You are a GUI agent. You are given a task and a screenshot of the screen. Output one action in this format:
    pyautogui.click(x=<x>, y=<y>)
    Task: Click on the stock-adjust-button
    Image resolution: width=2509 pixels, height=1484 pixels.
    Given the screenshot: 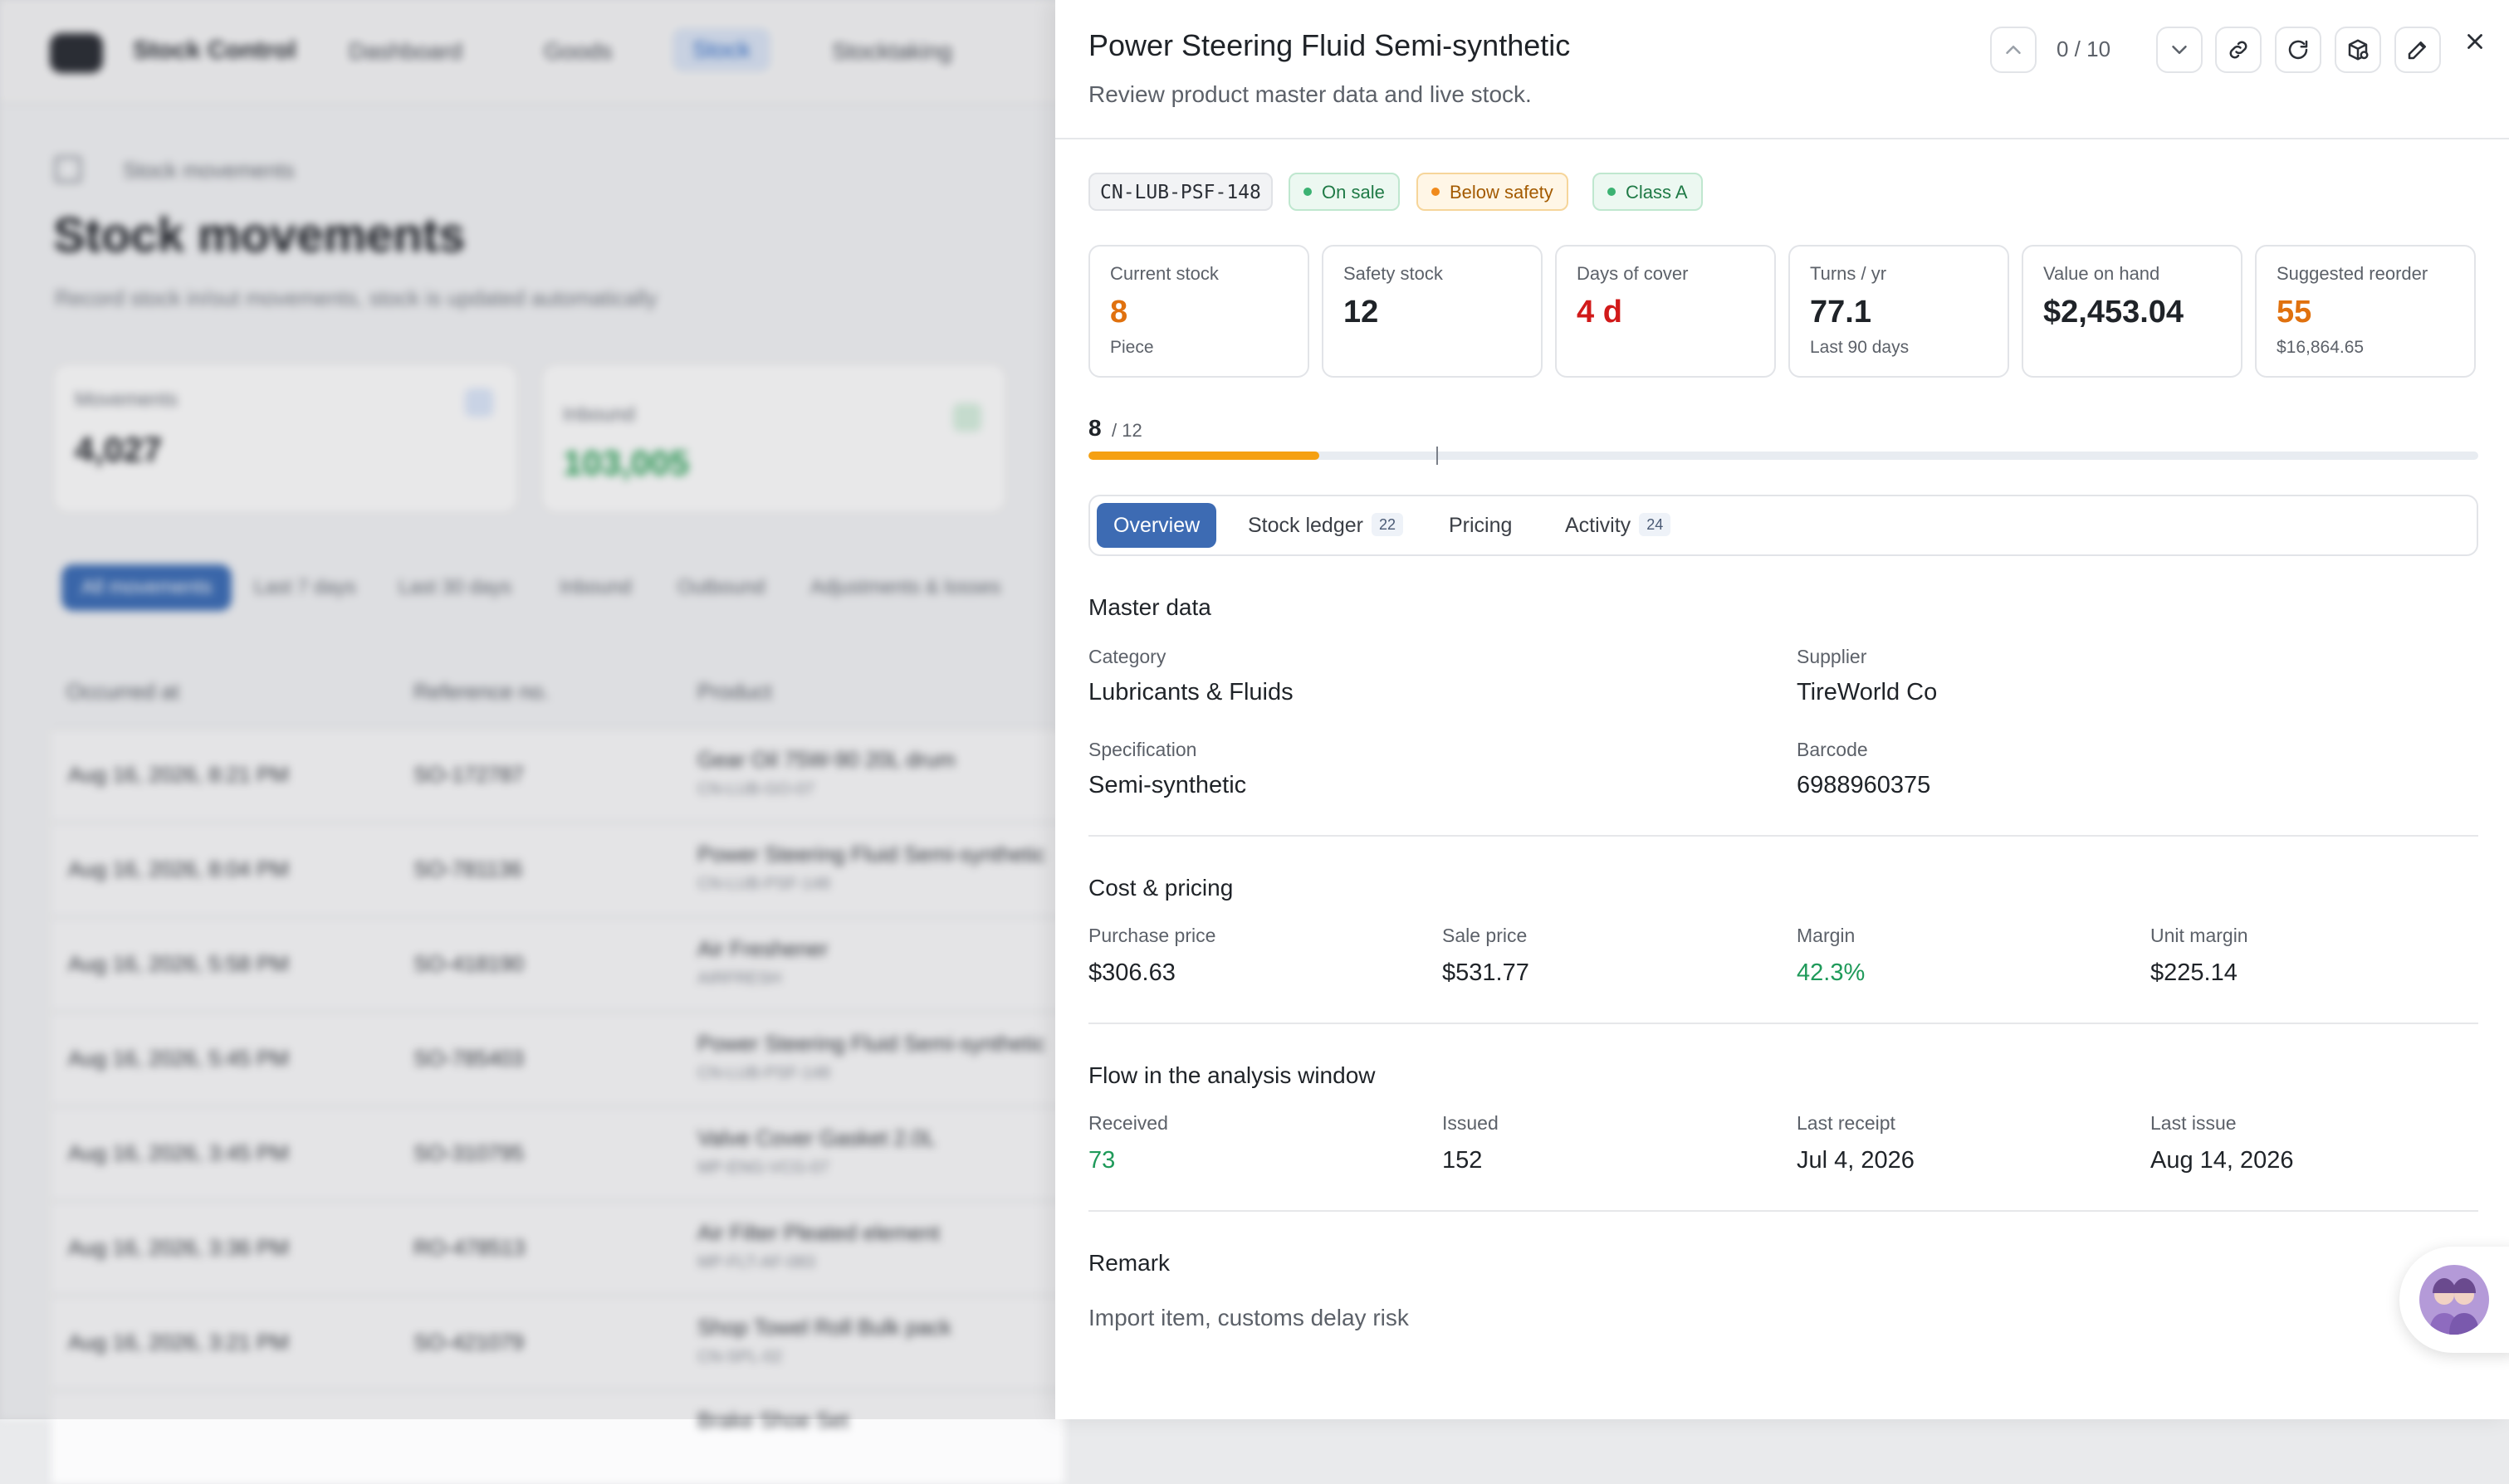 What is the action you would take?
    pyautogui.click(x=2358, y=50)
    